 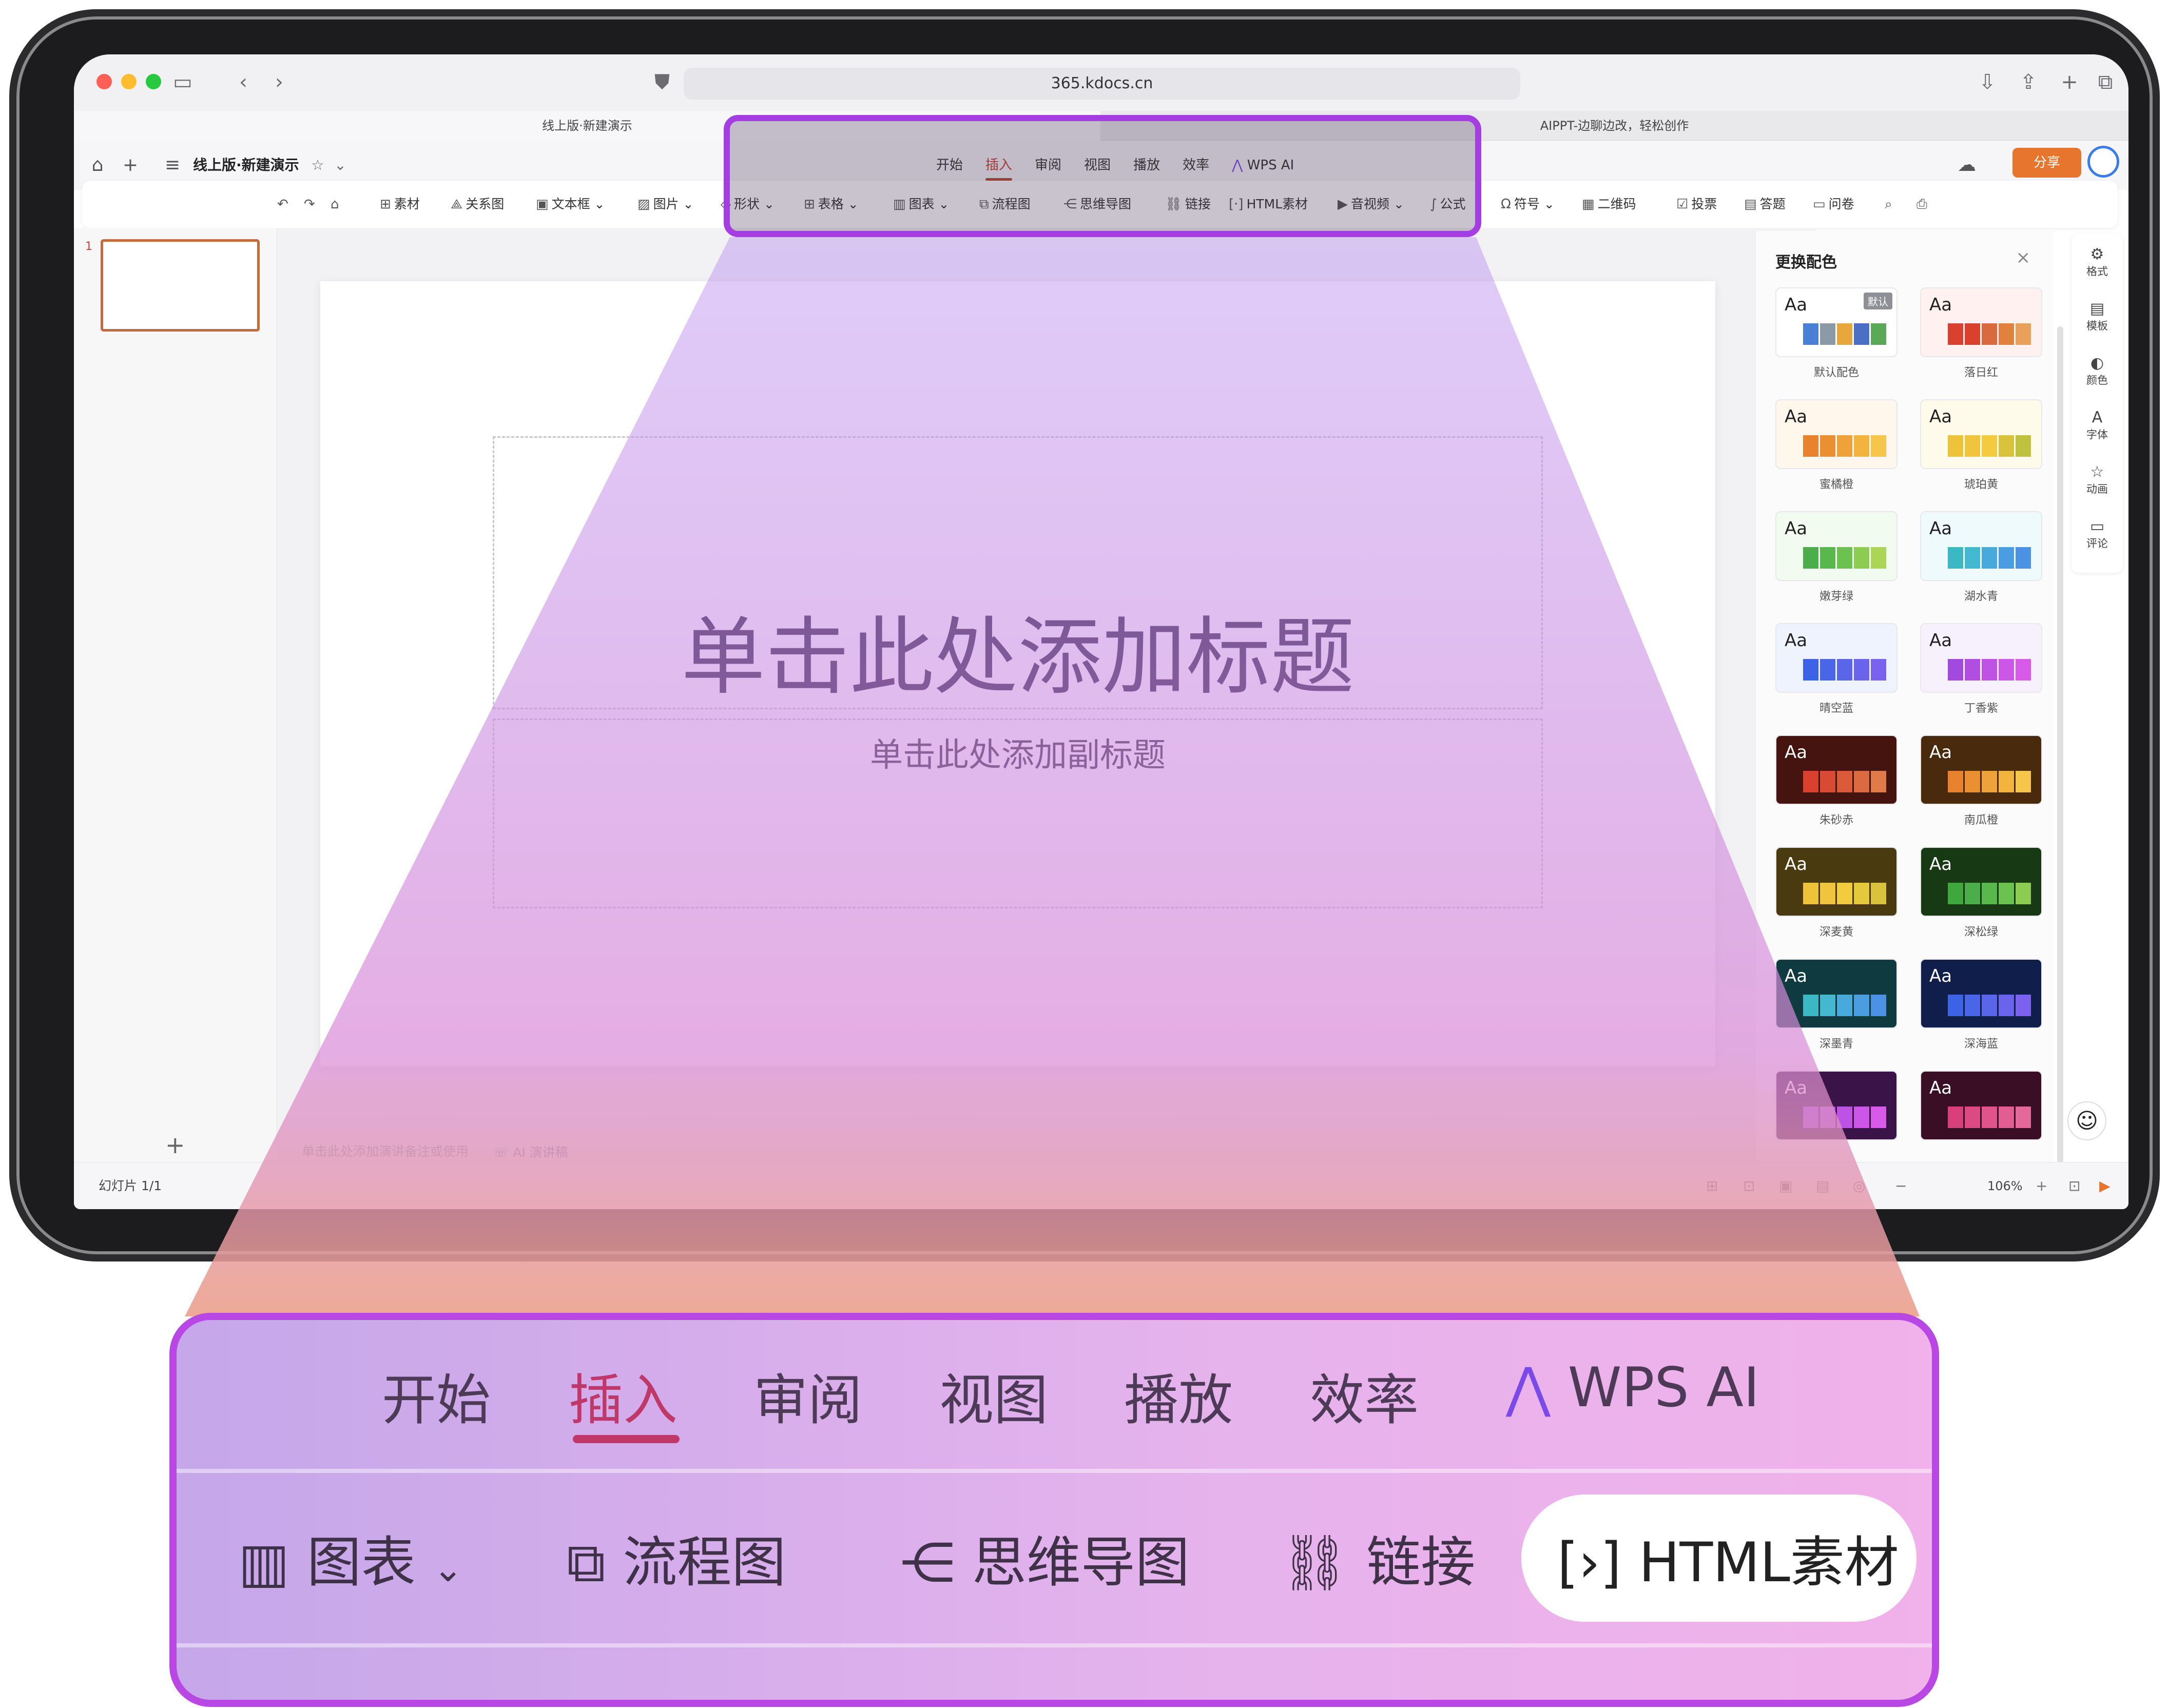 I want to click on fit-icon: ⊡, so click(x=2074, y=1185).